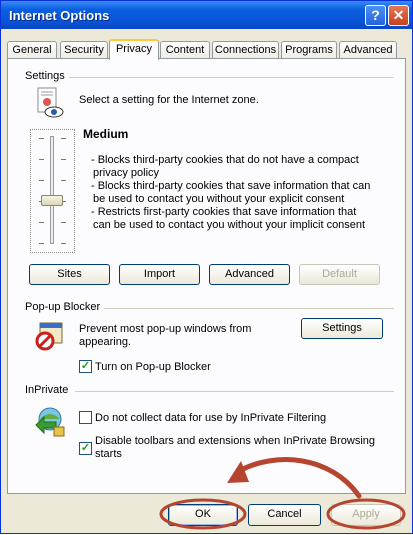  I want to click on help-icon: ?, so click(375, 15).